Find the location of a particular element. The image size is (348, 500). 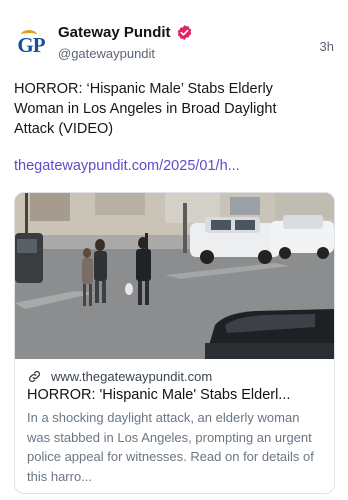

author-name-row: Gateway Pundit is located at coordinates (125, 32).